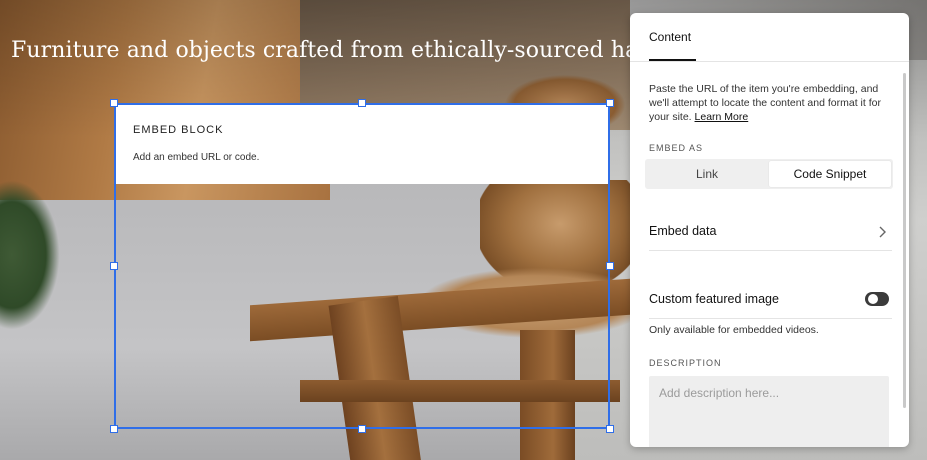 This screenshot has height=460, width=927. Describe the element at coordinates (707, 174) in the screenshot. I see `embed-as-link-option: Link` at that location.